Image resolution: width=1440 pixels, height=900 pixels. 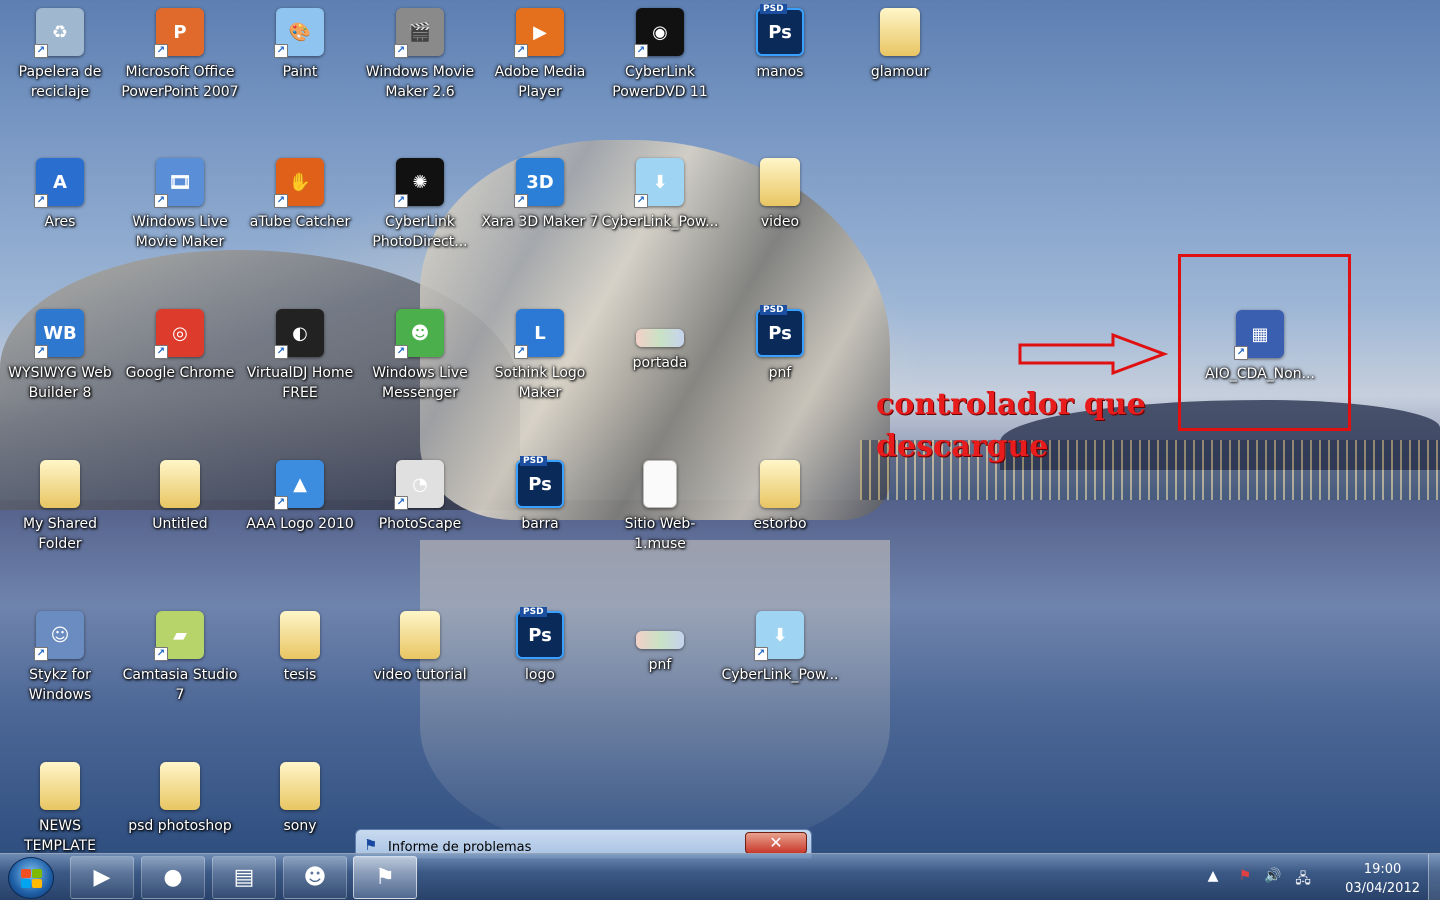 What do you see at coordinates (300, 383) in the screenshot?
I see `desktop-icon-label: VirtualDJ Home FREE` at bounding box center [300, 383].